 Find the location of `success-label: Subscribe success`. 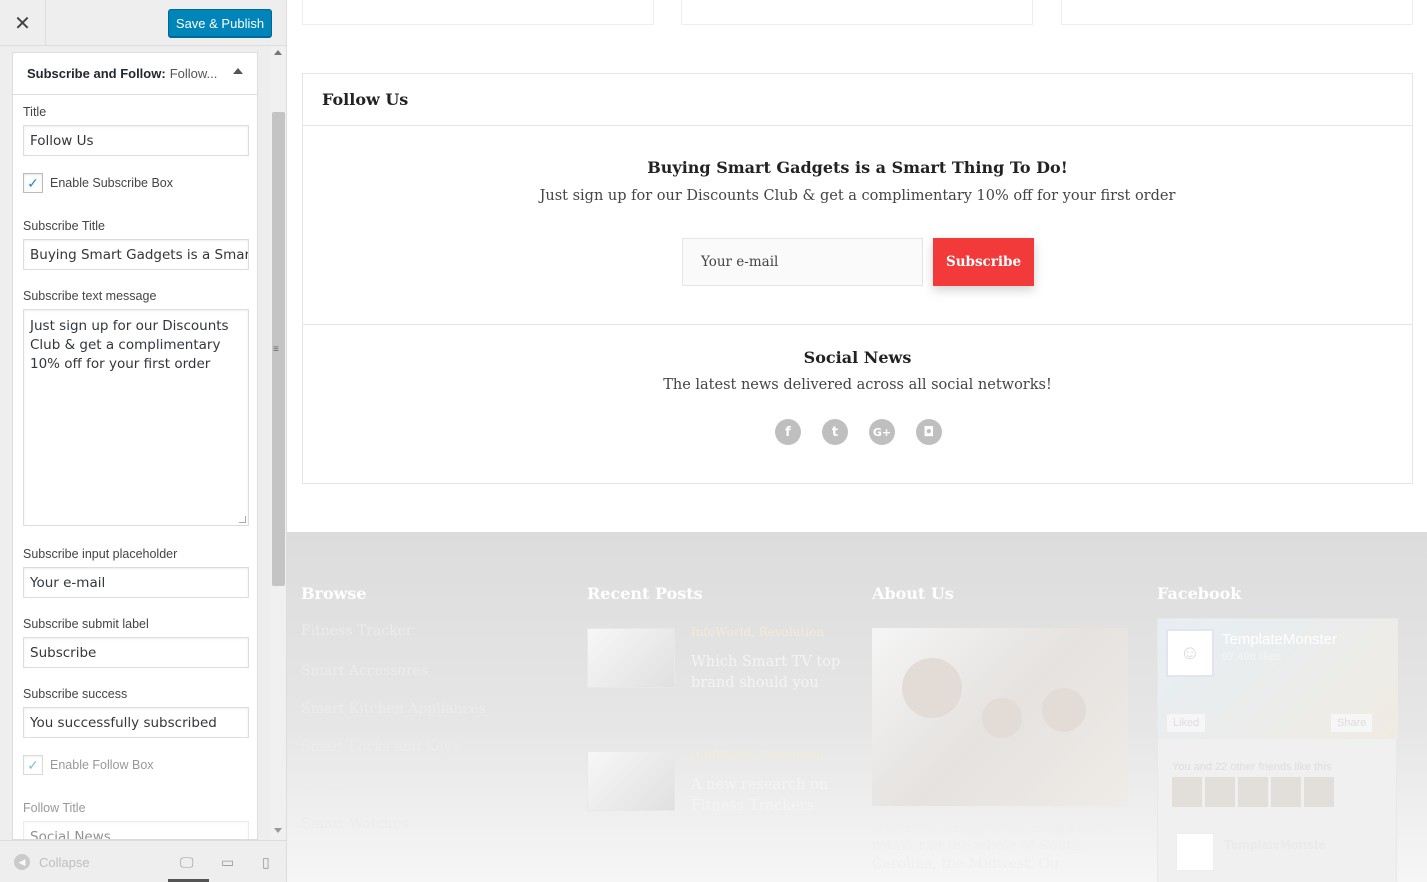

success-label: Subscribe success is located at coordinates (75, 694).